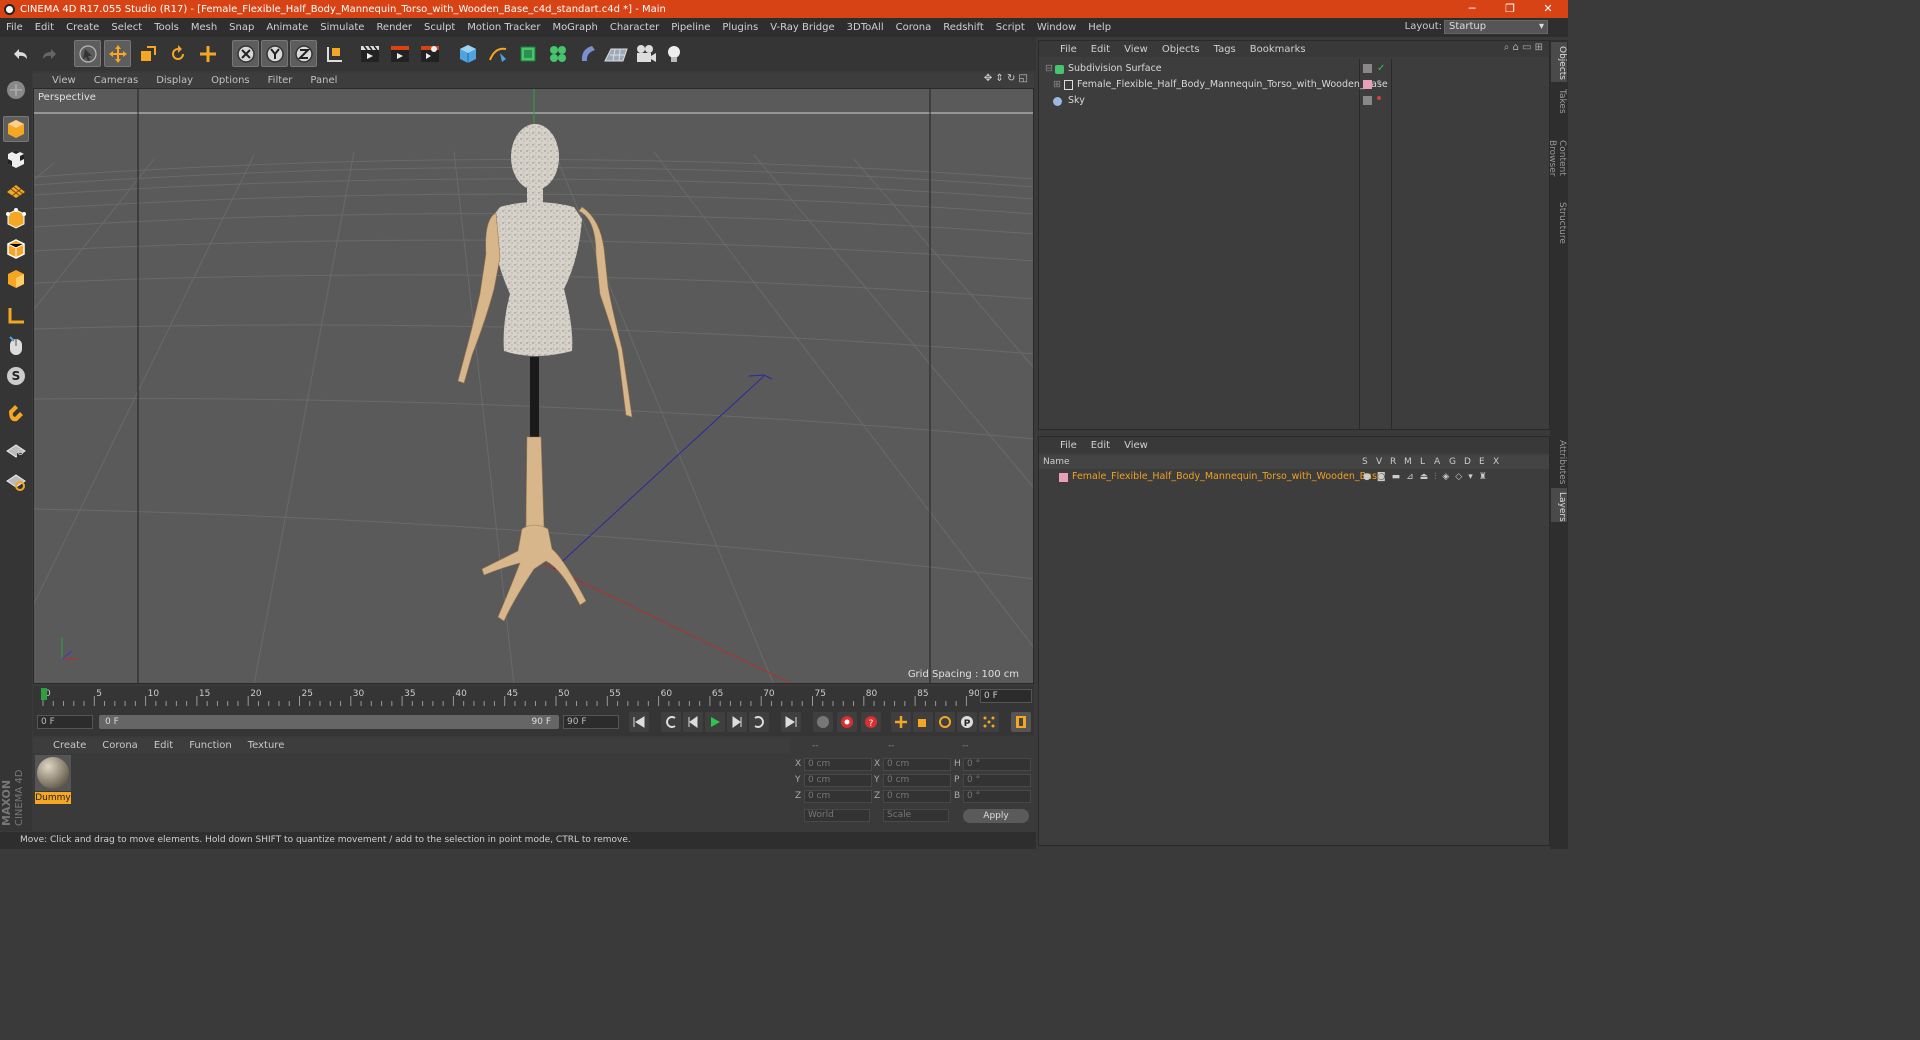 Image resolution: width=1920 pixels, height=1040 pixels. I want to click on tab-content-browser: Content Browser, so click(1557, 158).